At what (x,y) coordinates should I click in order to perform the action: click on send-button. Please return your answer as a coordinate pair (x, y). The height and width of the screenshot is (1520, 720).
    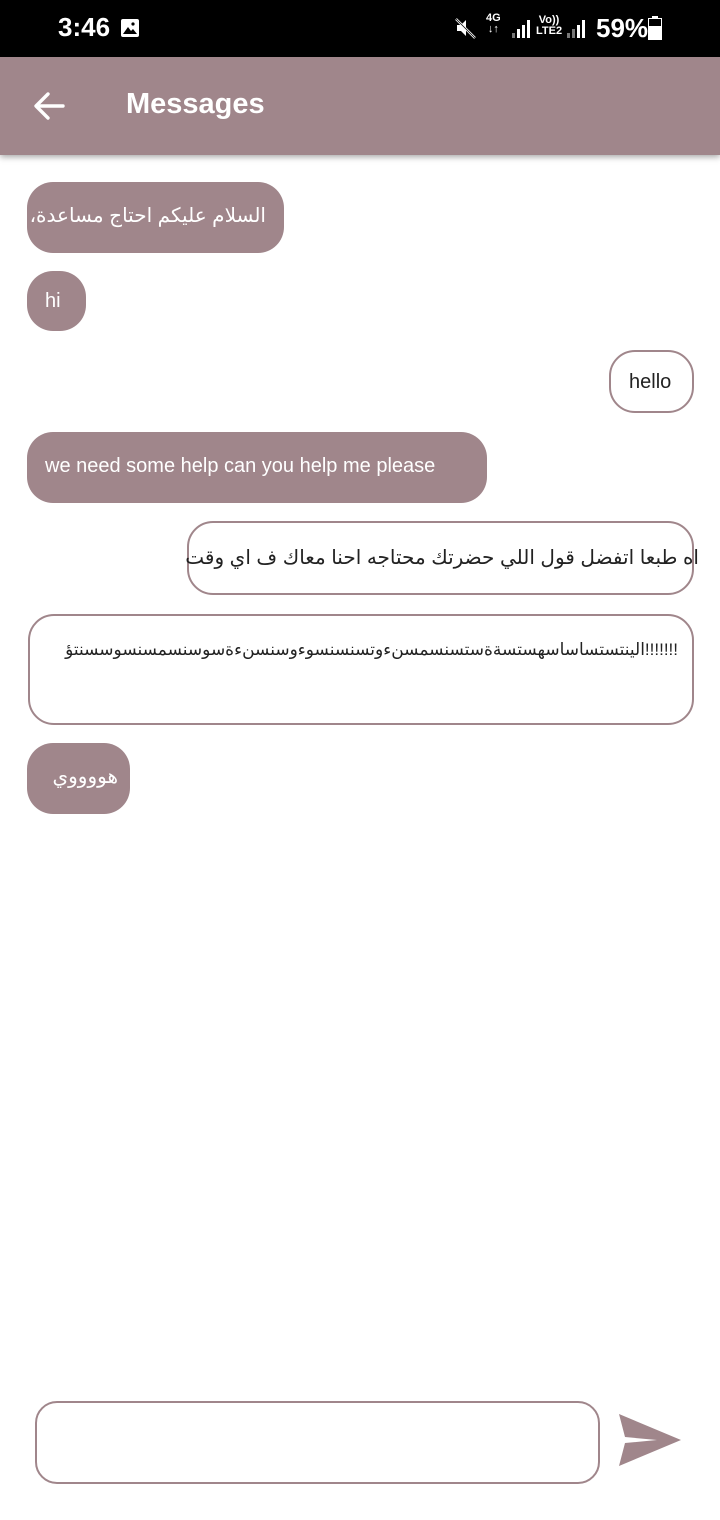
    Looking at the image, I should click on (650, 1440).